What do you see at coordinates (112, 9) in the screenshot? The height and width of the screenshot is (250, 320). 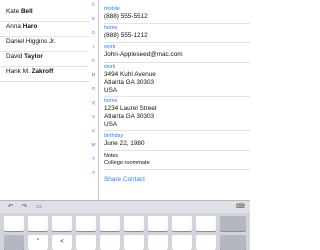 I see `mobile-label: mobile` at bounding box center [112, 9].